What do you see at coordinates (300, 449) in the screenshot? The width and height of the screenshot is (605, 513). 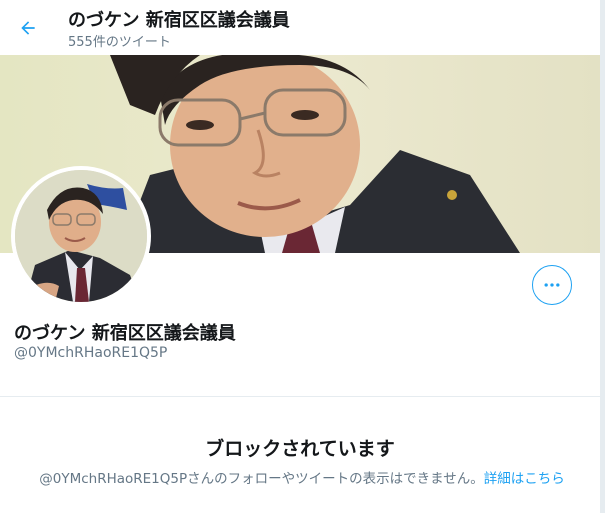 I see `blocked-title: ブロックされています` at bounding box center [300, 449].